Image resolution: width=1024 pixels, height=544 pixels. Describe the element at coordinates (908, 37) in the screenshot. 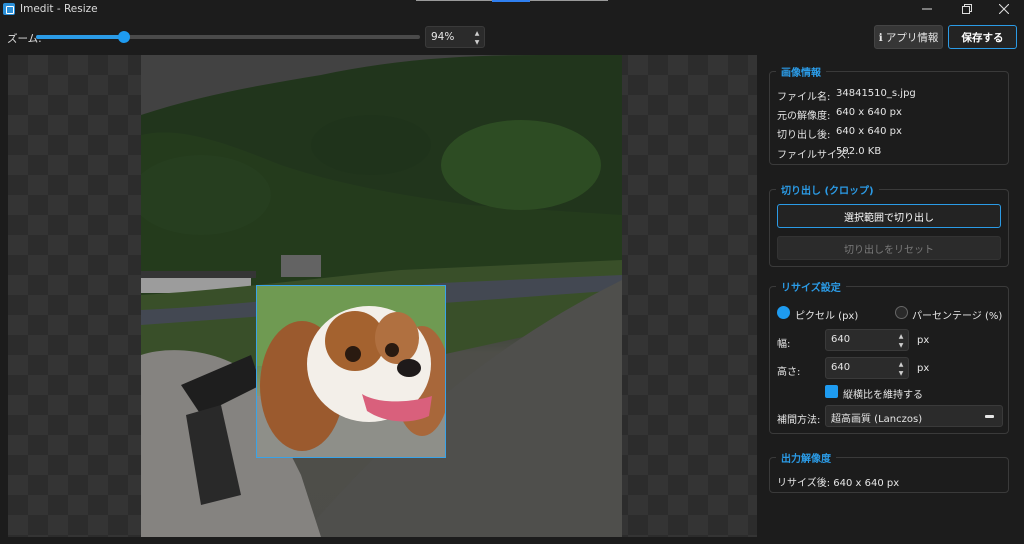

I see `app-info-button: ℹ アプリ情報` at that location.